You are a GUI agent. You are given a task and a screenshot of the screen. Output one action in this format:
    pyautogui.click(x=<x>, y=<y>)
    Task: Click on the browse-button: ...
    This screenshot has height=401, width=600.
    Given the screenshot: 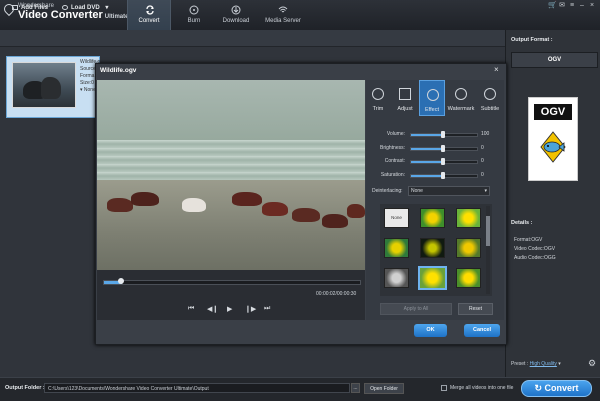 What is the action you would take?
    pyautogui.click(x=355, y=388)
    